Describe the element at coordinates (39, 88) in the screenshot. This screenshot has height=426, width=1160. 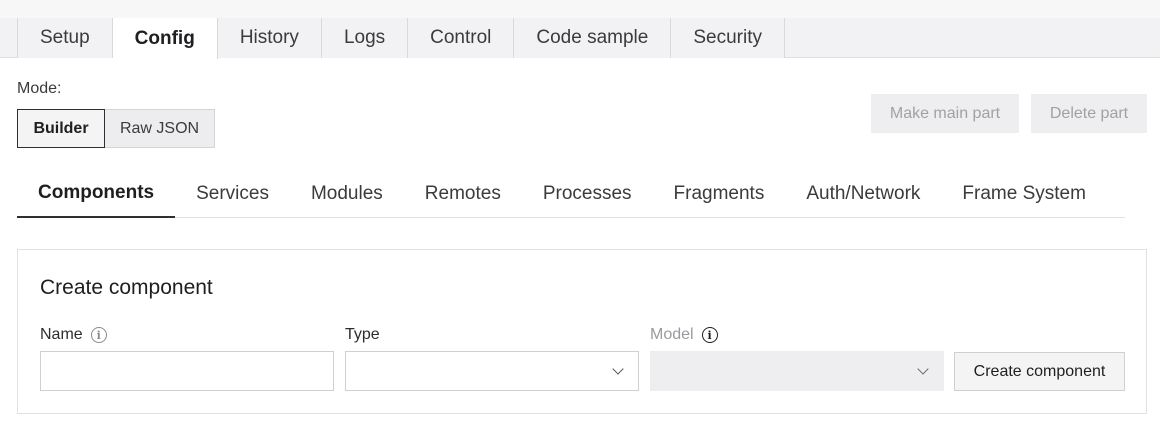
I see `mode-label: Mode:` at that location.